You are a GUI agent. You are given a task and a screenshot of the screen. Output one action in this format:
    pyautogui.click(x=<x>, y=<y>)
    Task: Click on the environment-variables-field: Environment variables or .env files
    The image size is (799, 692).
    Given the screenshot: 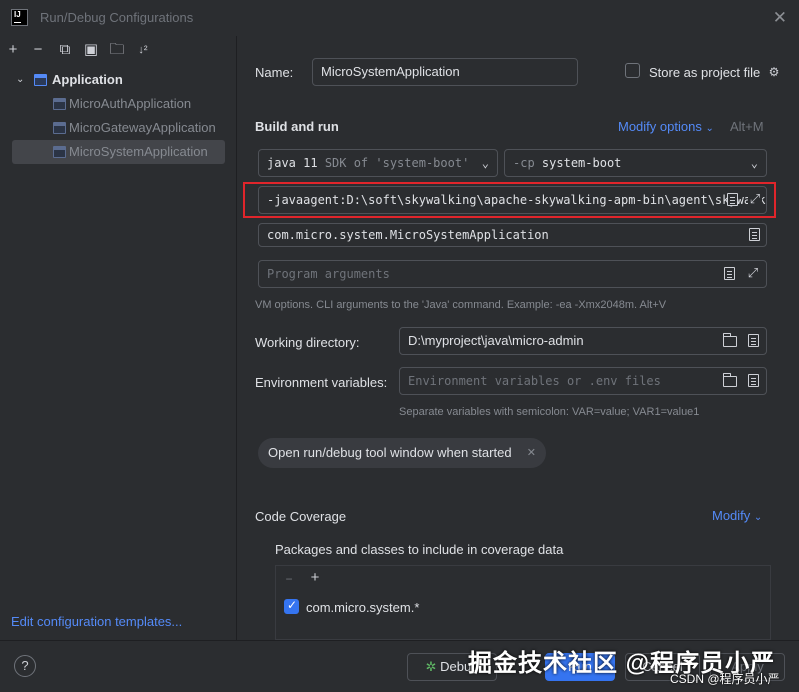 What is the action you would take?
    pyautogui.click(x=583, y=381)
    